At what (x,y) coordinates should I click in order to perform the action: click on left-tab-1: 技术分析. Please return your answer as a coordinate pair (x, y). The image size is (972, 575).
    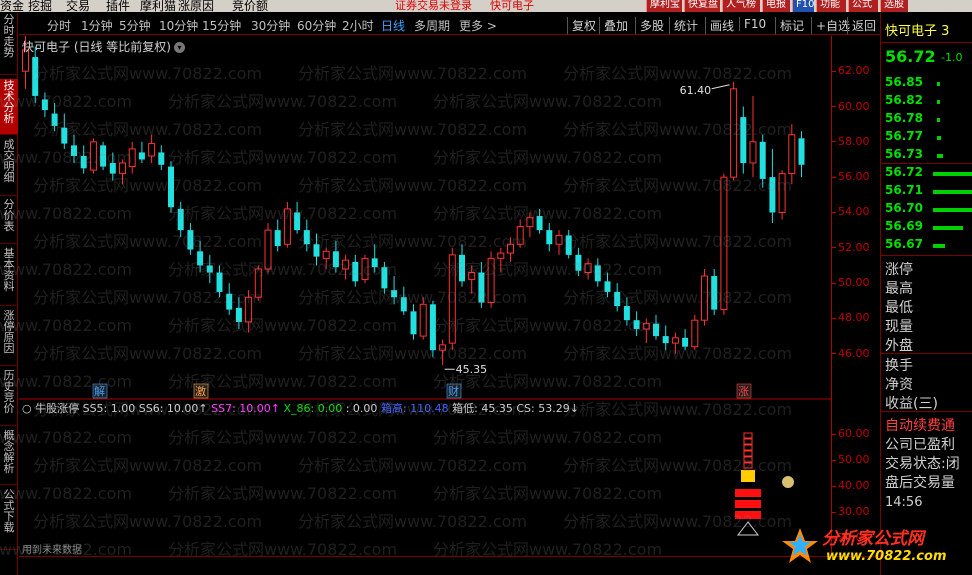
    Looking at the image, I should click on (9, 107).